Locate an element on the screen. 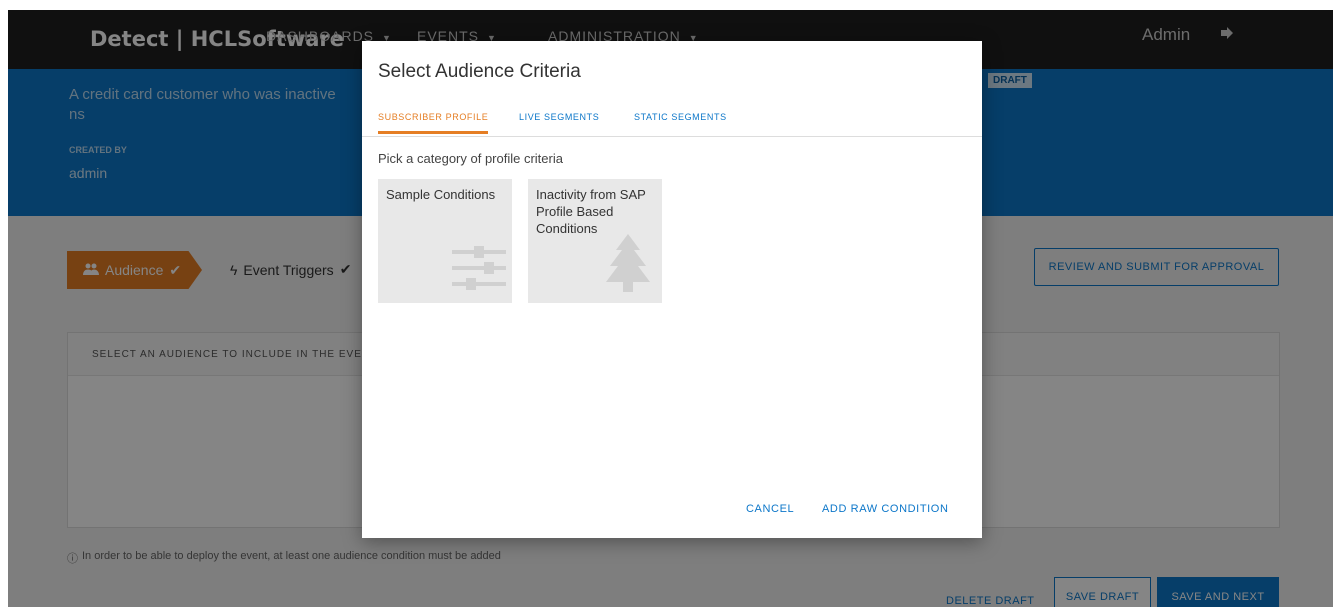  tab-subscriber-profile: SUBSCRIBER PROFILE is located at coordinates (433, 123).